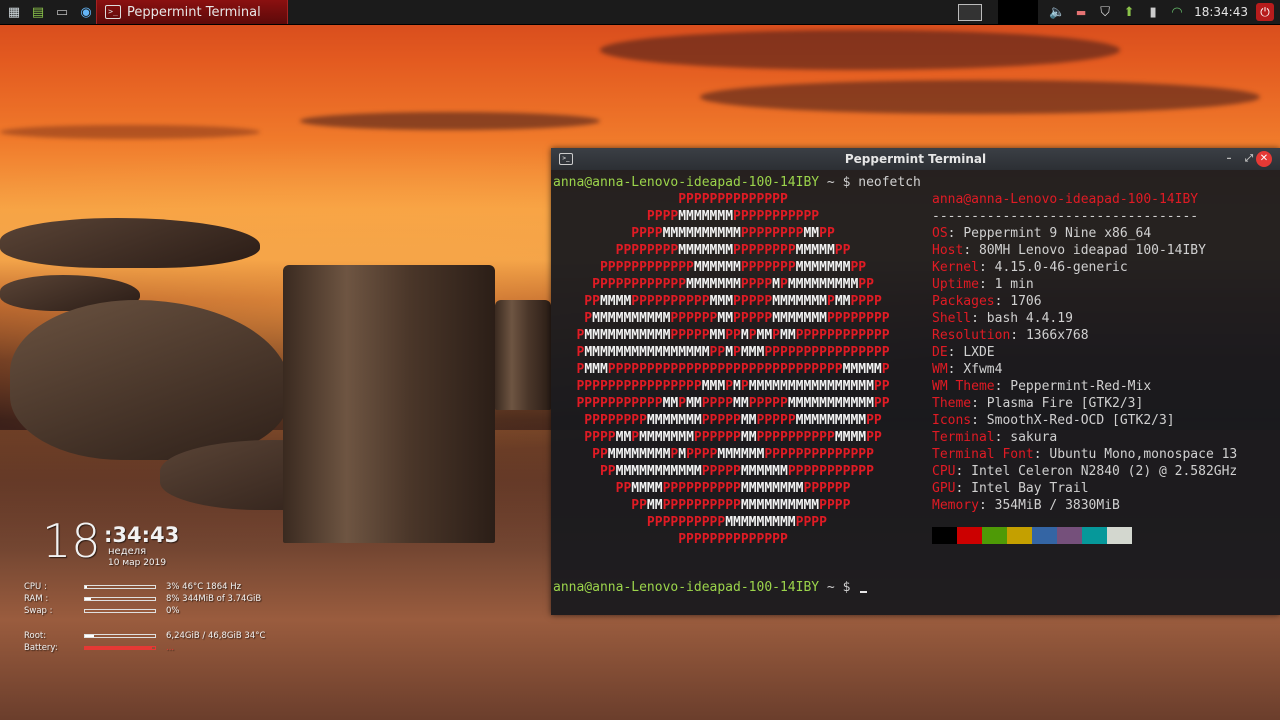 The image size is (1280, 720). Describe the element at coordinates (940, 233) in the screenshot. I see `info-key: OS` at that location.